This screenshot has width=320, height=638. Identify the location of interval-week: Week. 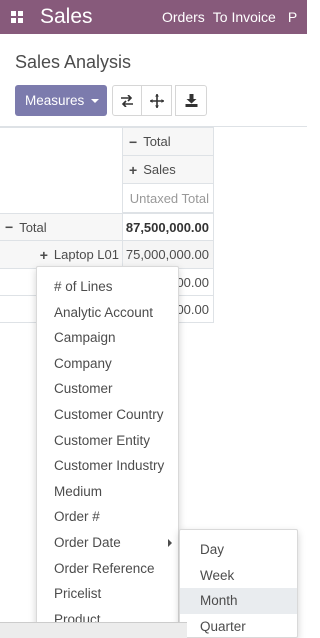
(238, 576).